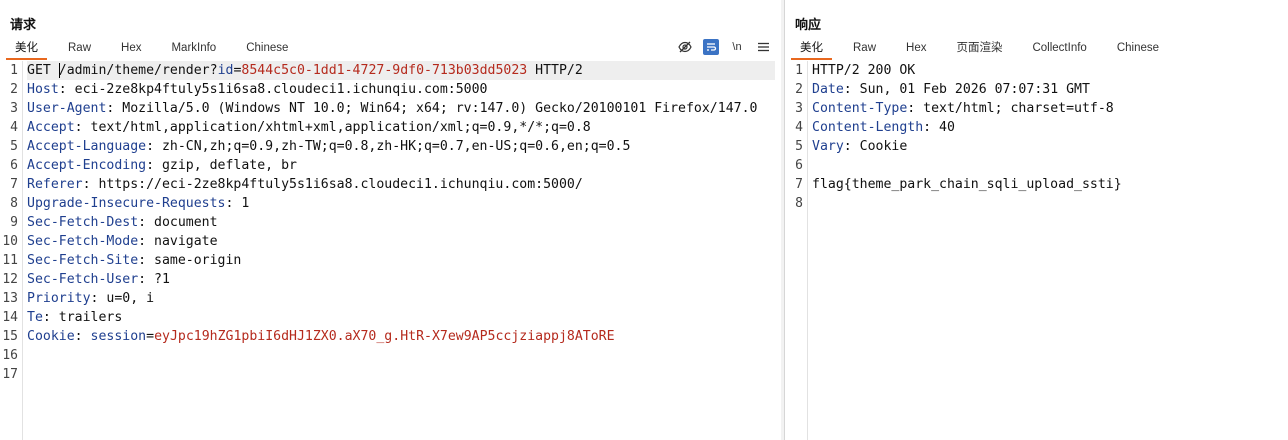  Describe the element at coordinates (979, 49) in the screenshot. I see `response-tab-3: 页面渲染` at that location.